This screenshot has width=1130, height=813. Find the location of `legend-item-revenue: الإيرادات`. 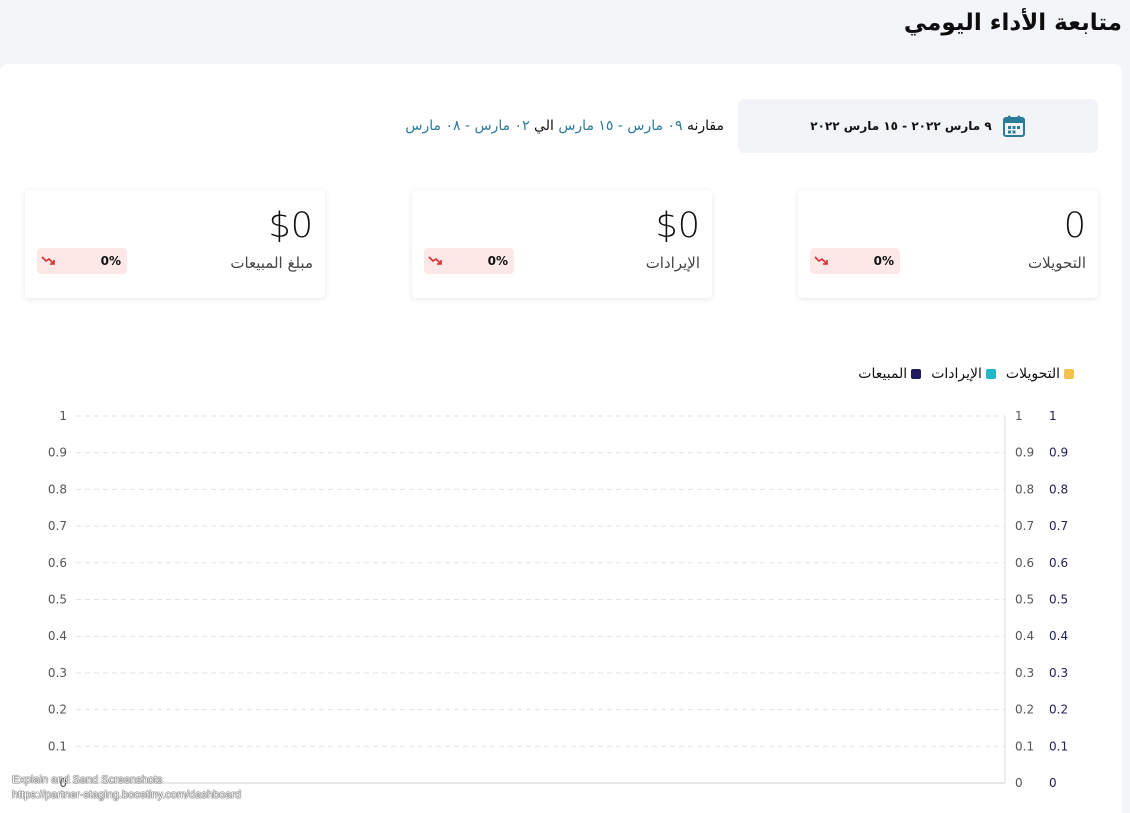

legend-item-revenue: الإيرادات is located at coordinates (963, 374).